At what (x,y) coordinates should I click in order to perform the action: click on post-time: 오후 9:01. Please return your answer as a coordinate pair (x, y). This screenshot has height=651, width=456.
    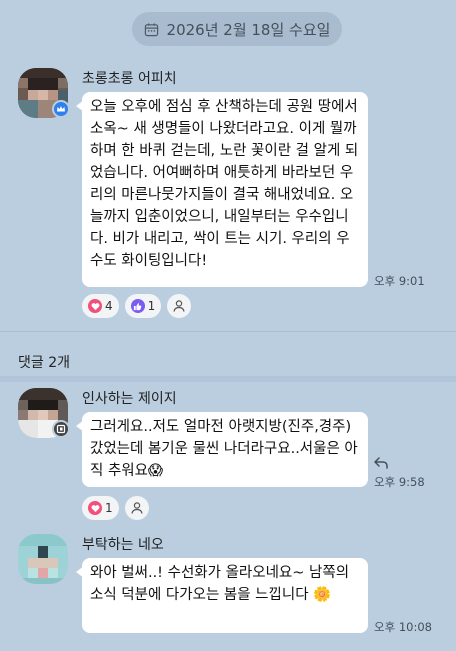
    Looking at the image, I should click on (399, 281).